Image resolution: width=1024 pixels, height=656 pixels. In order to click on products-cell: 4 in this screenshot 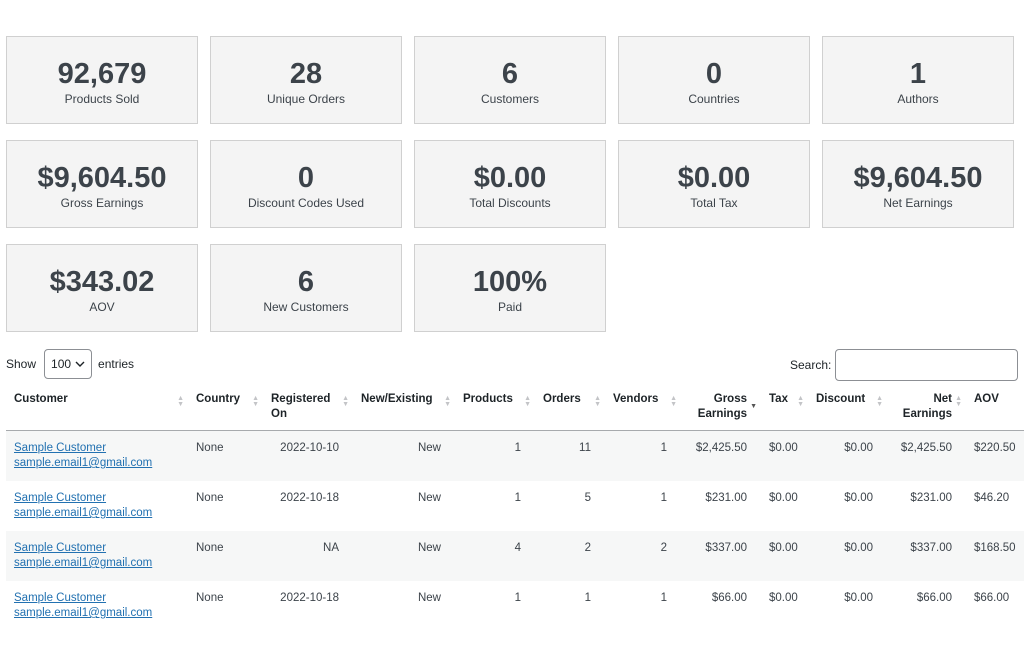, I will do `click(517, 548)`.